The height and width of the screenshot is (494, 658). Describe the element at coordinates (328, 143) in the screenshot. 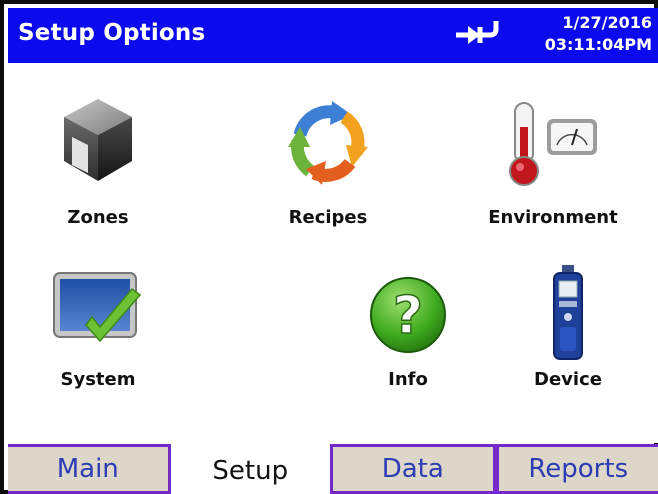

I see `recipes-cycle-icon` at that location.